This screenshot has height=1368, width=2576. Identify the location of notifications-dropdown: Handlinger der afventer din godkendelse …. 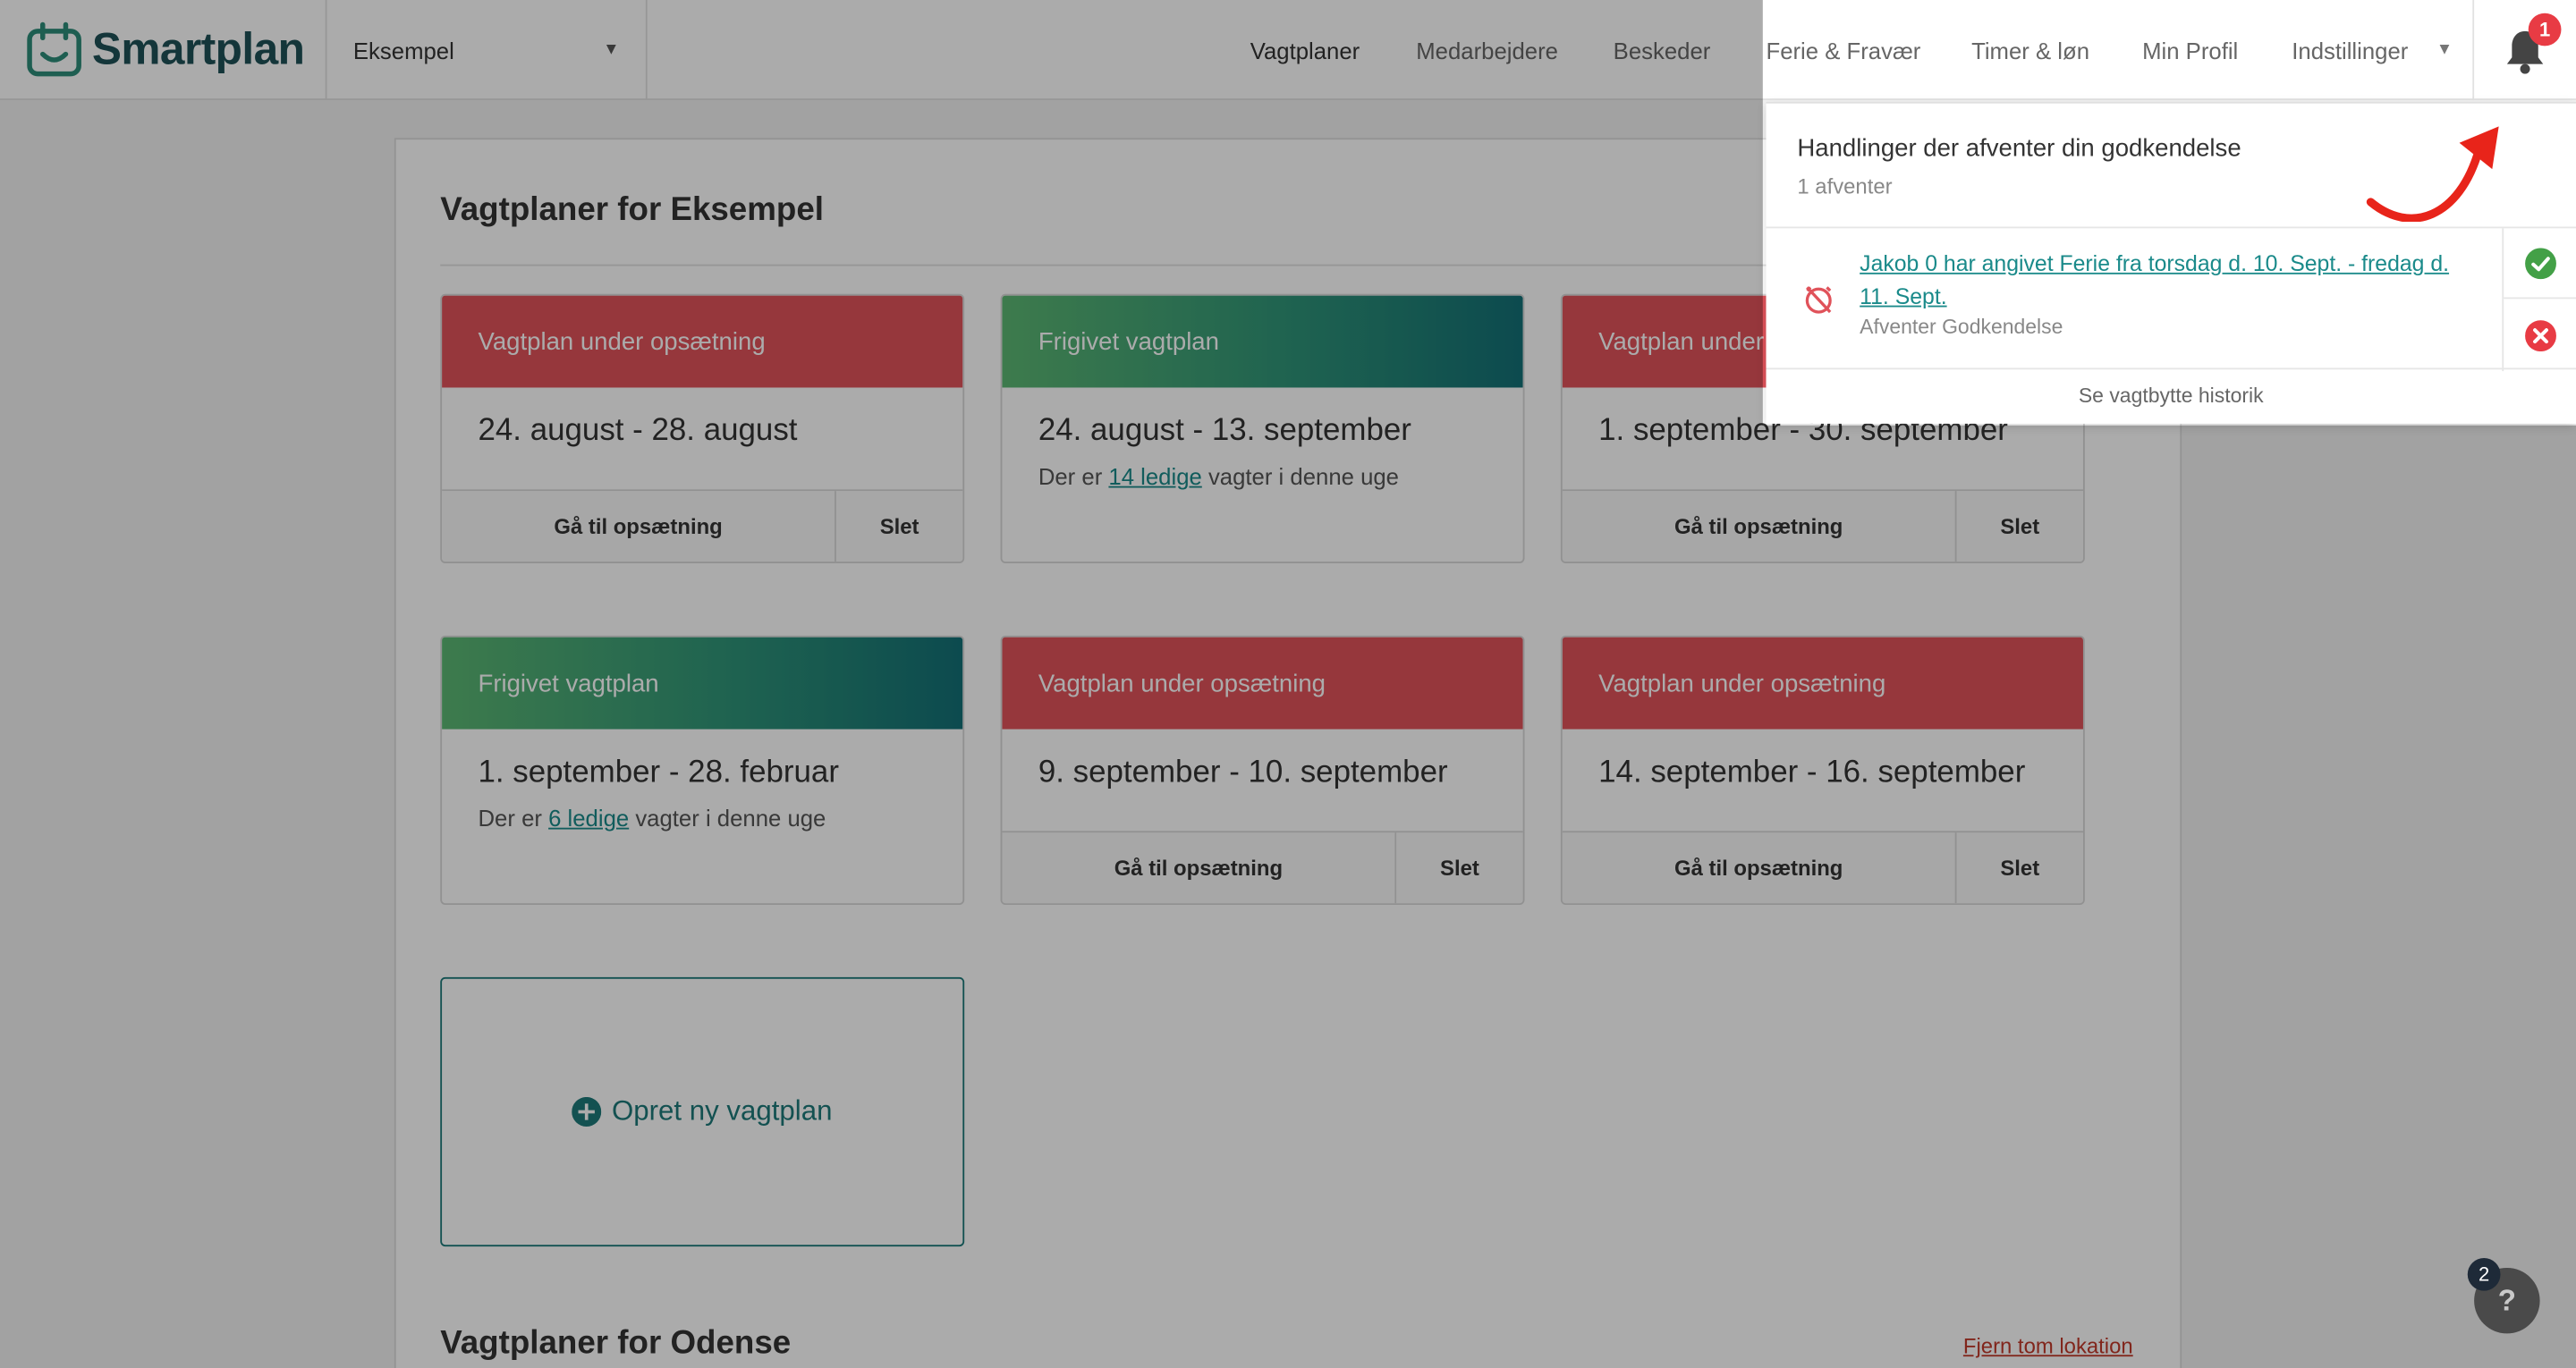
(2171, 262).